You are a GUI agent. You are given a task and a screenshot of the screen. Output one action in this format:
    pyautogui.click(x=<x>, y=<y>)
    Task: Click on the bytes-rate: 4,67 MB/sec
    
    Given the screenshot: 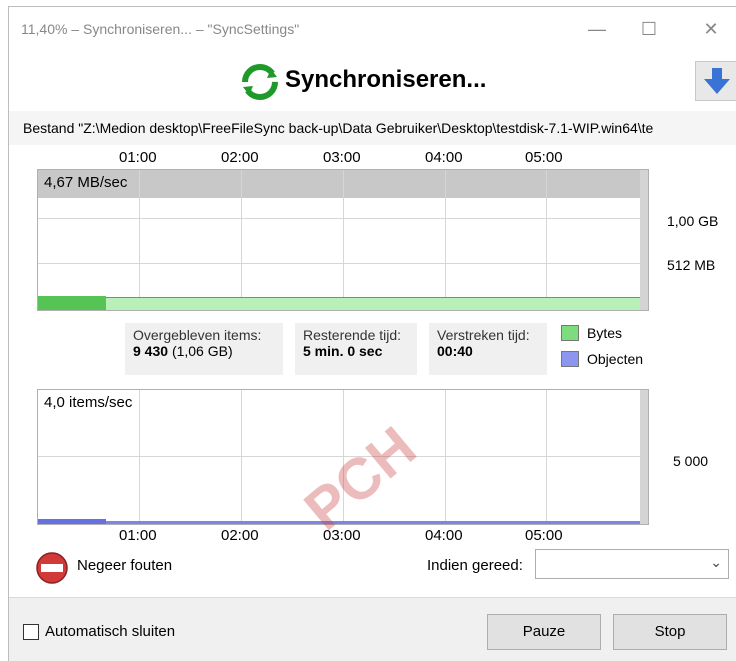 What is the action you would take?
    pyautogui.click(x=86, y=182)
    